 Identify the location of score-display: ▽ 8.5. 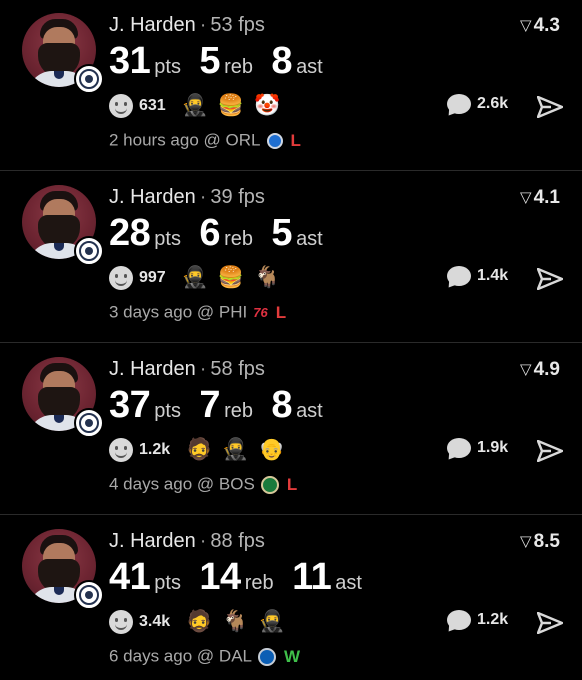
(540, 542).